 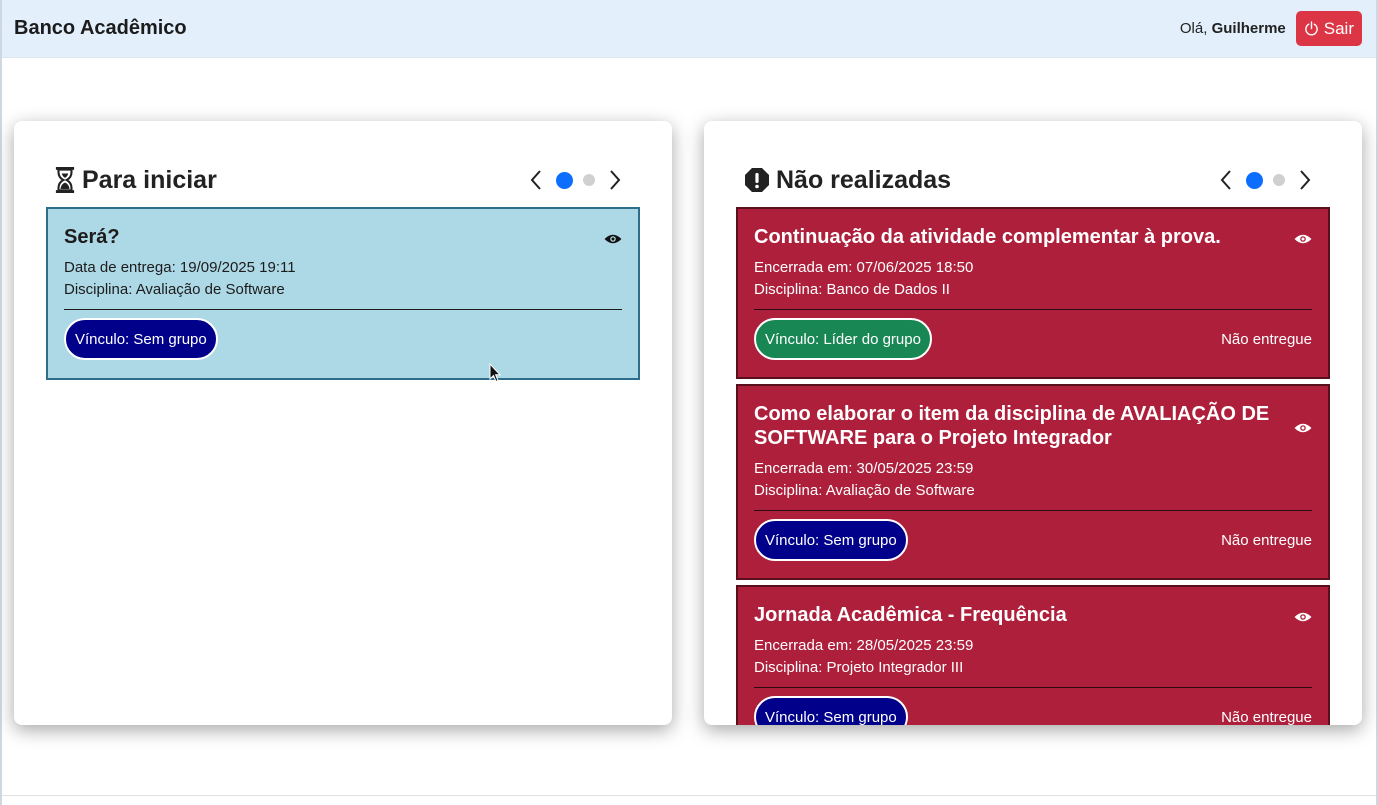 I want to click on panel-header: Para iniciar, so click(x=343, y=180).